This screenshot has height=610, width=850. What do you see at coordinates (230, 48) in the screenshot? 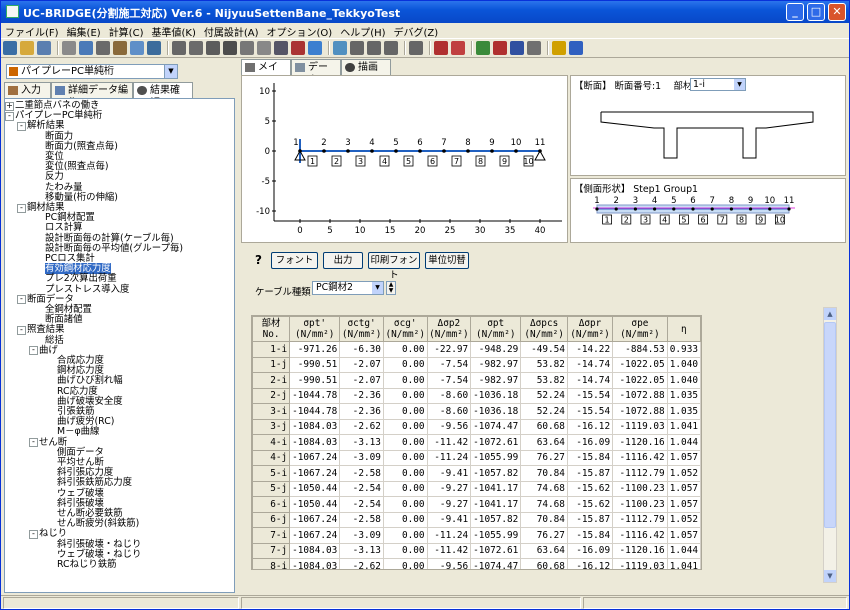
I see `toolbar-check-icon` at bounding box center [230, 48].